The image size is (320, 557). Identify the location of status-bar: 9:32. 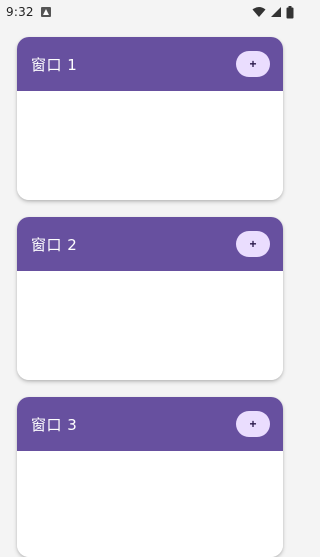
(150, 12).